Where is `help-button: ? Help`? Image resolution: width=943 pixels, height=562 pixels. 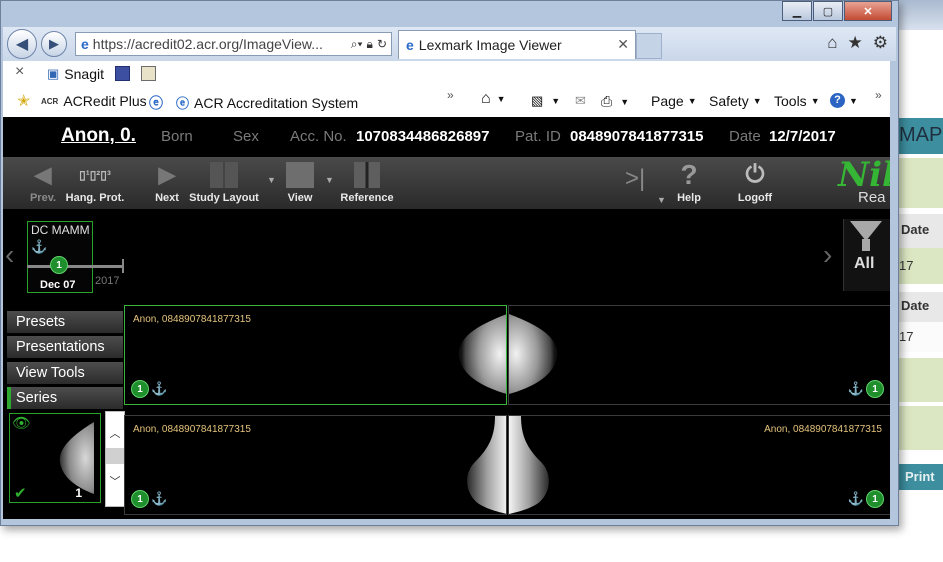
help-button: ? Help is located at coordinates (689, 183).